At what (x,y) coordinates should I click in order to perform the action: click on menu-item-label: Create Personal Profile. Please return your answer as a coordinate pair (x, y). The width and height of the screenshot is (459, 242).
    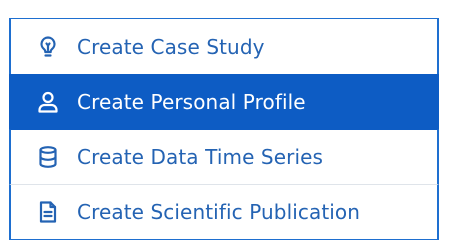
    Looking at the image, I should click on (191, 102).